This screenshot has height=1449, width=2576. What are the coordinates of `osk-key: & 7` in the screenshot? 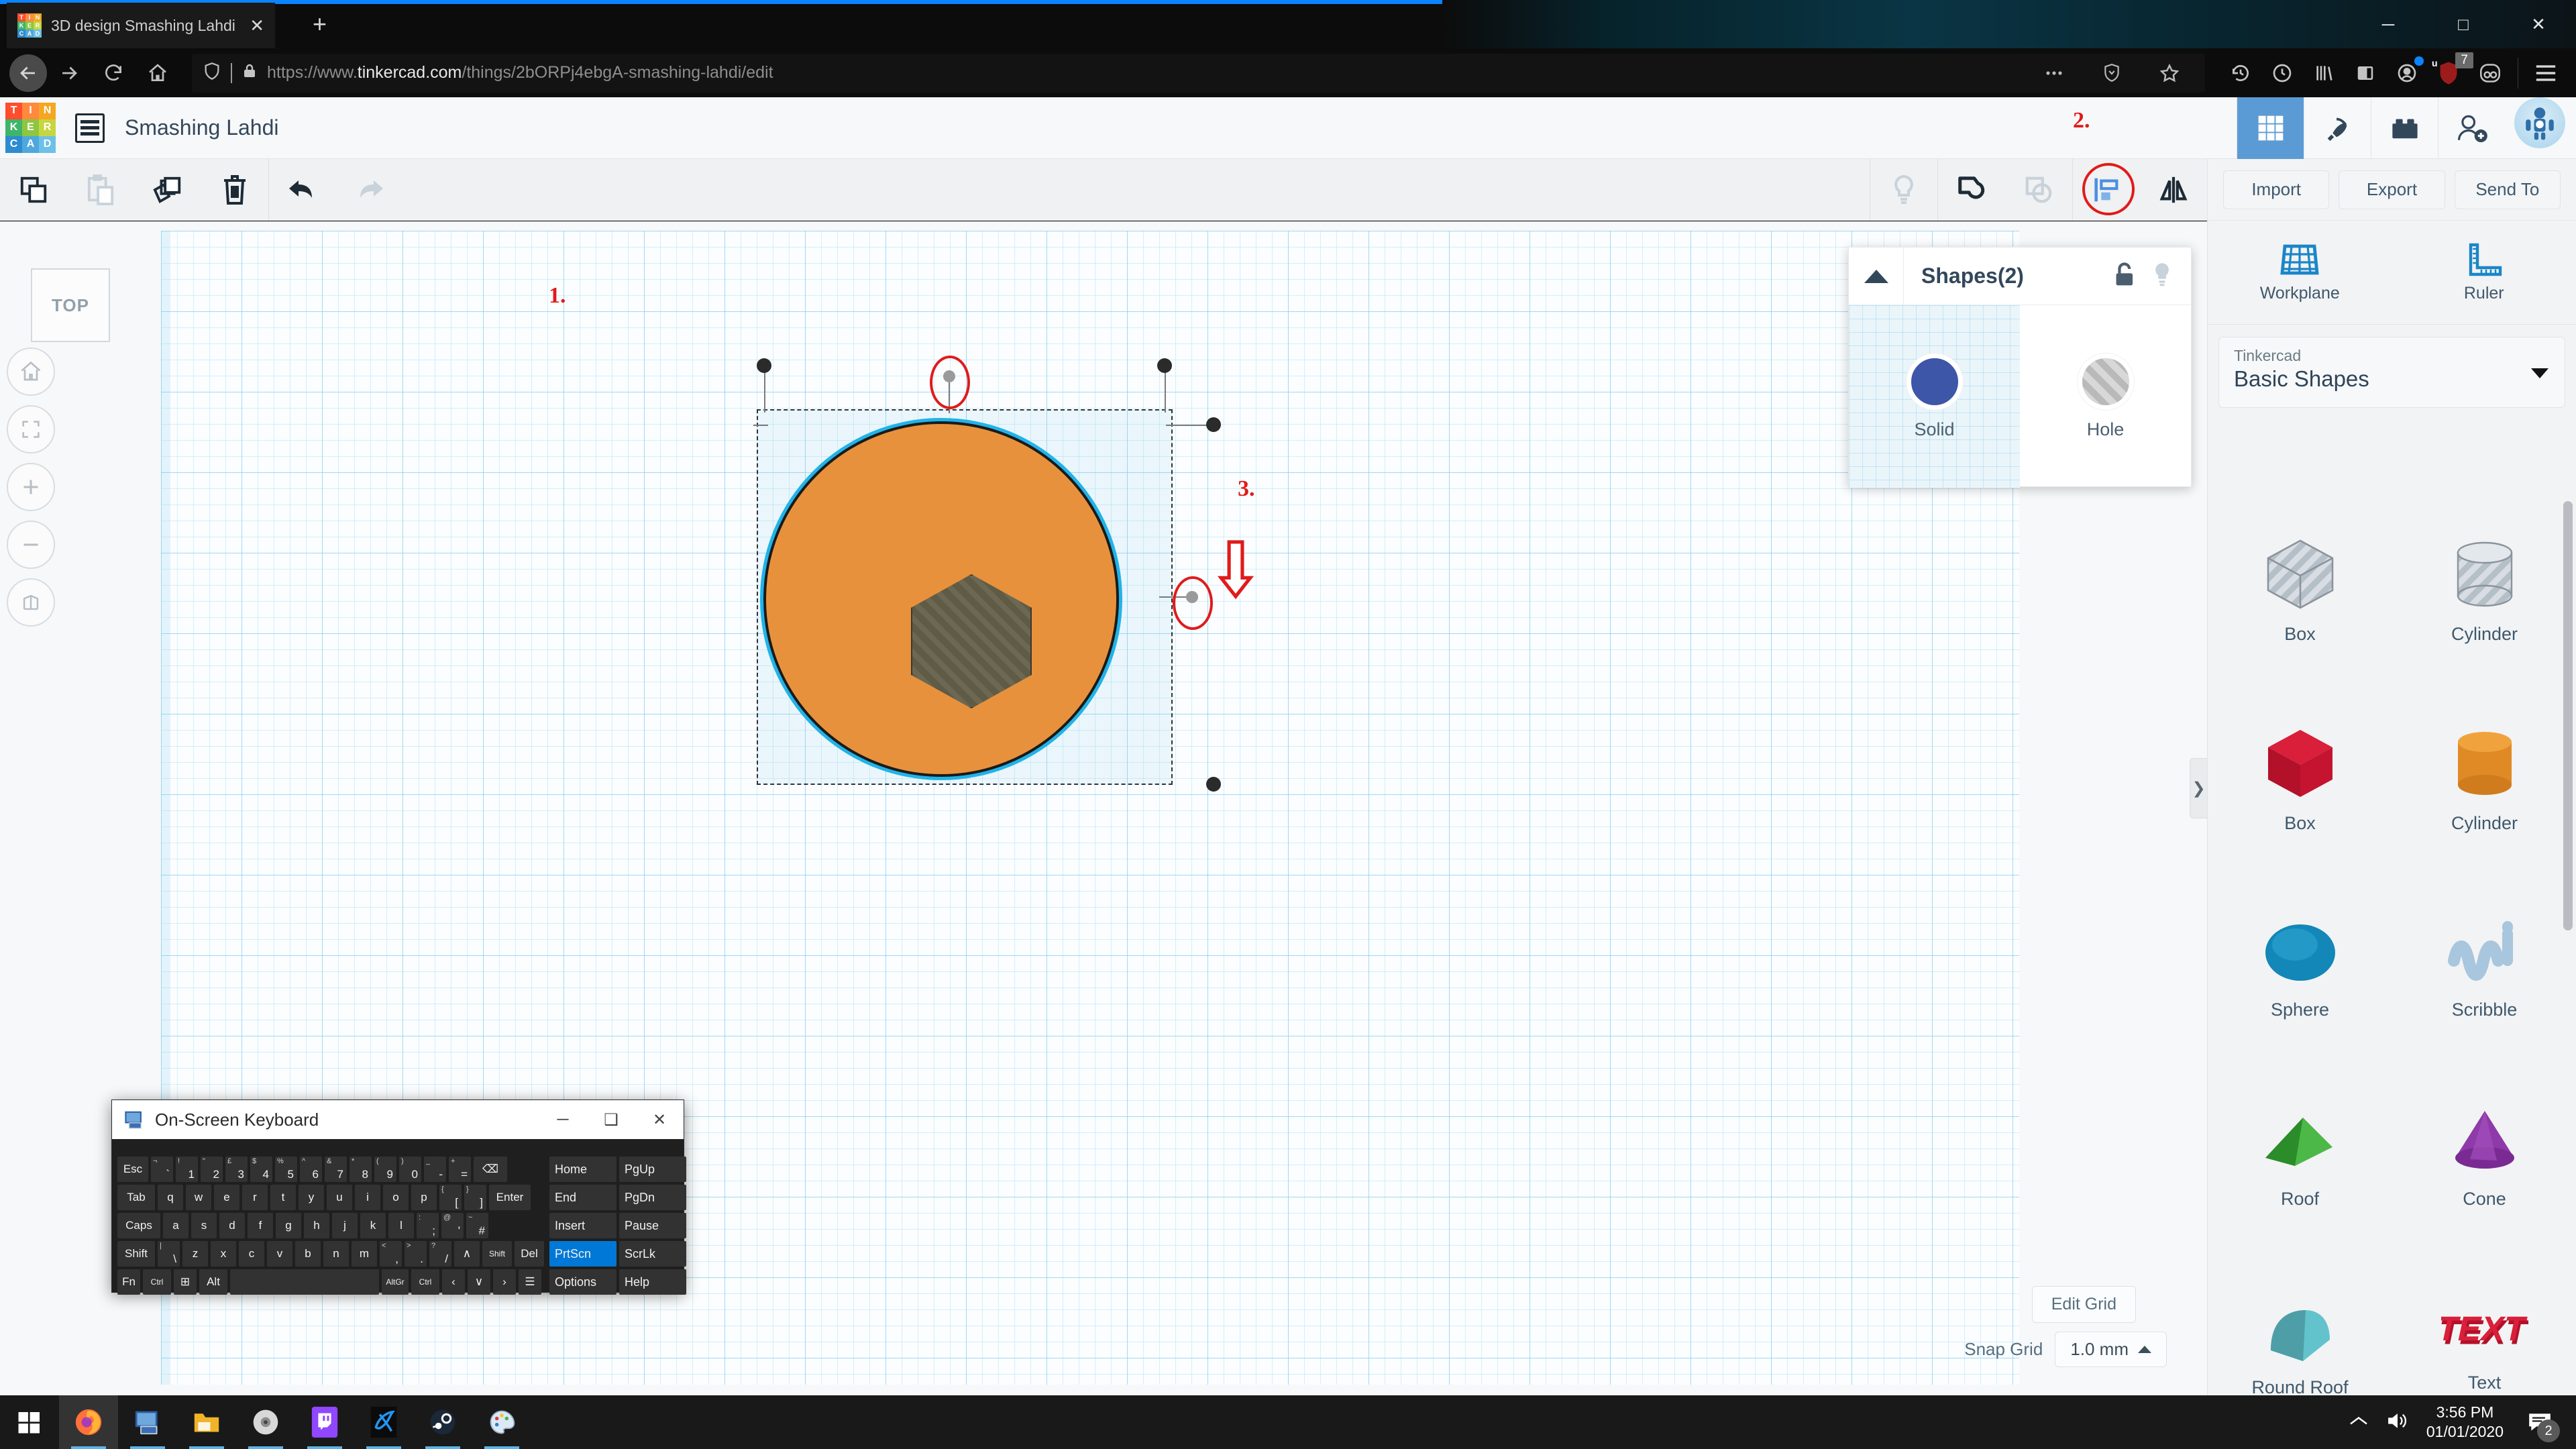 It's located at (336, 1169).